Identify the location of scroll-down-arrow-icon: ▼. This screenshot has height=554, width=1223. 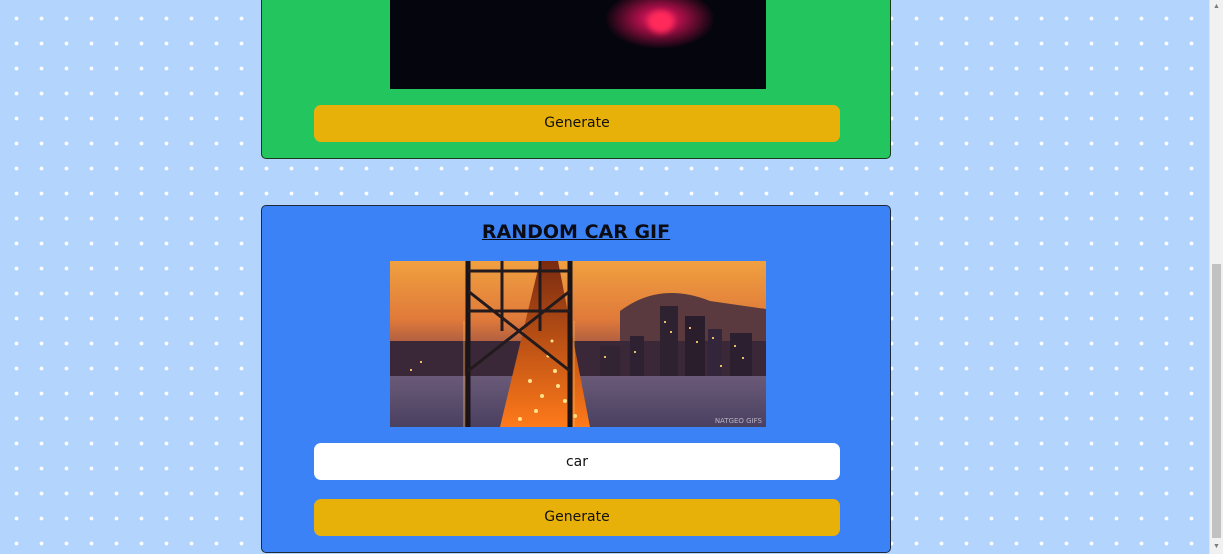
(1216, 547).